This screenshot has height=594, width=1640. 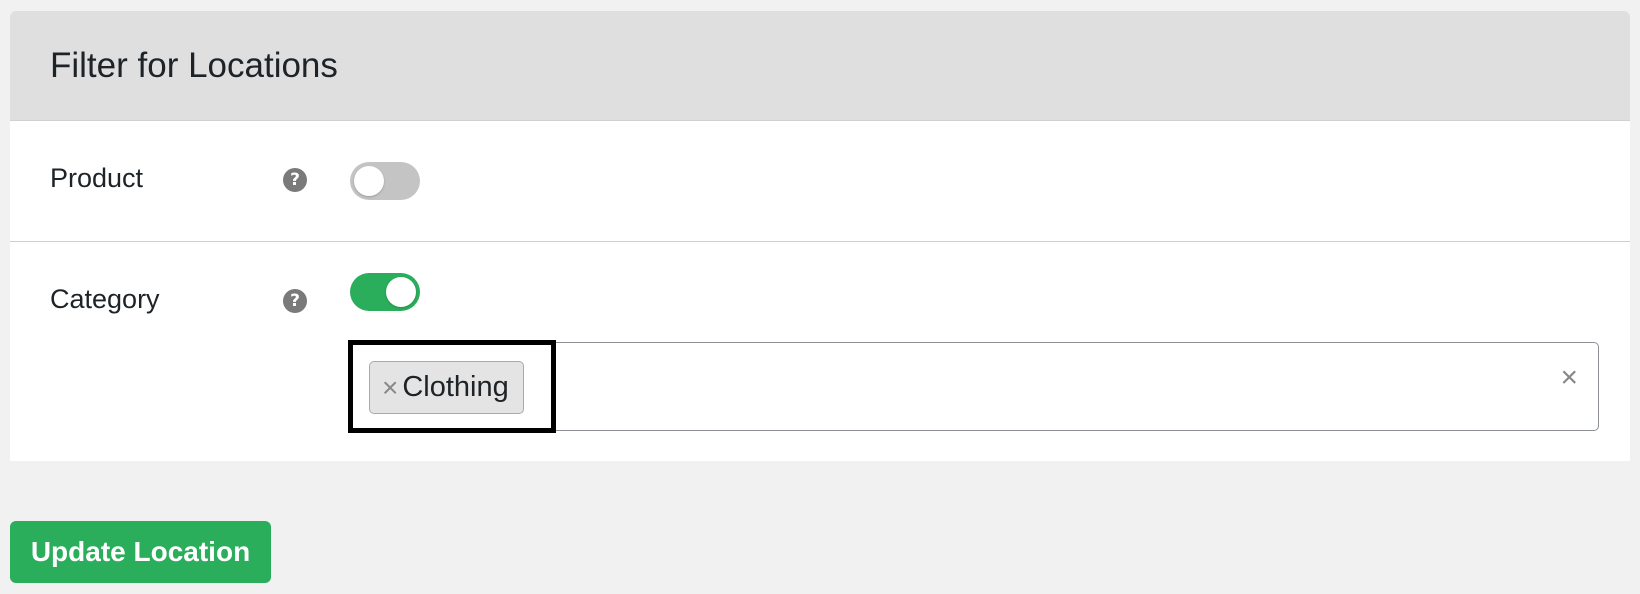 I want to click on category-label: Category, so click(x=105, y=299).